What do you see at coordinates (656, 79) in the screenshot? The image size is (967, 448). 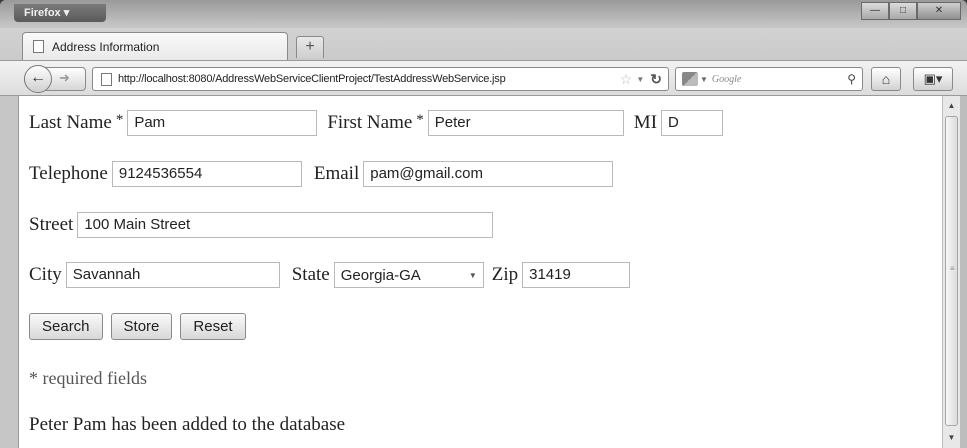 I see `reload-icon: ↻` at bounding box center [656, 79].